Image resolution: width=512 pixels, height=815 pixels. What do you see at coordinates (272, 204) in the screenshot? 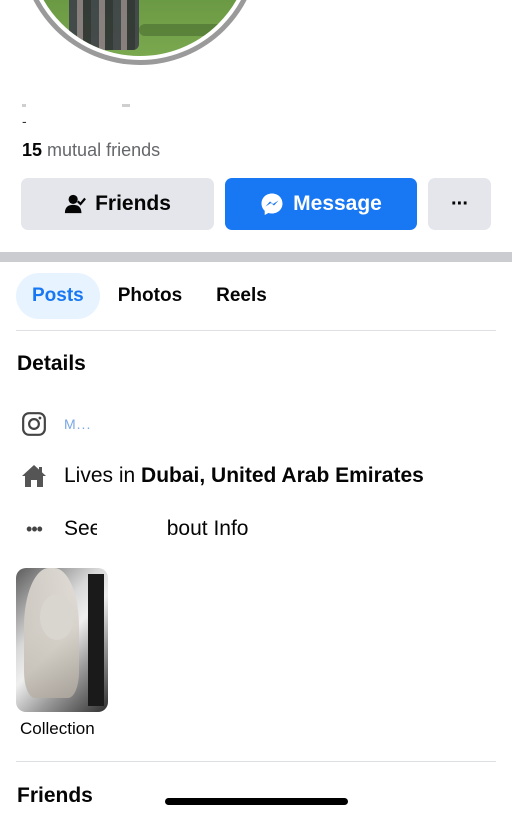
I see `messenger-icon` at bounding box center [272, 204].